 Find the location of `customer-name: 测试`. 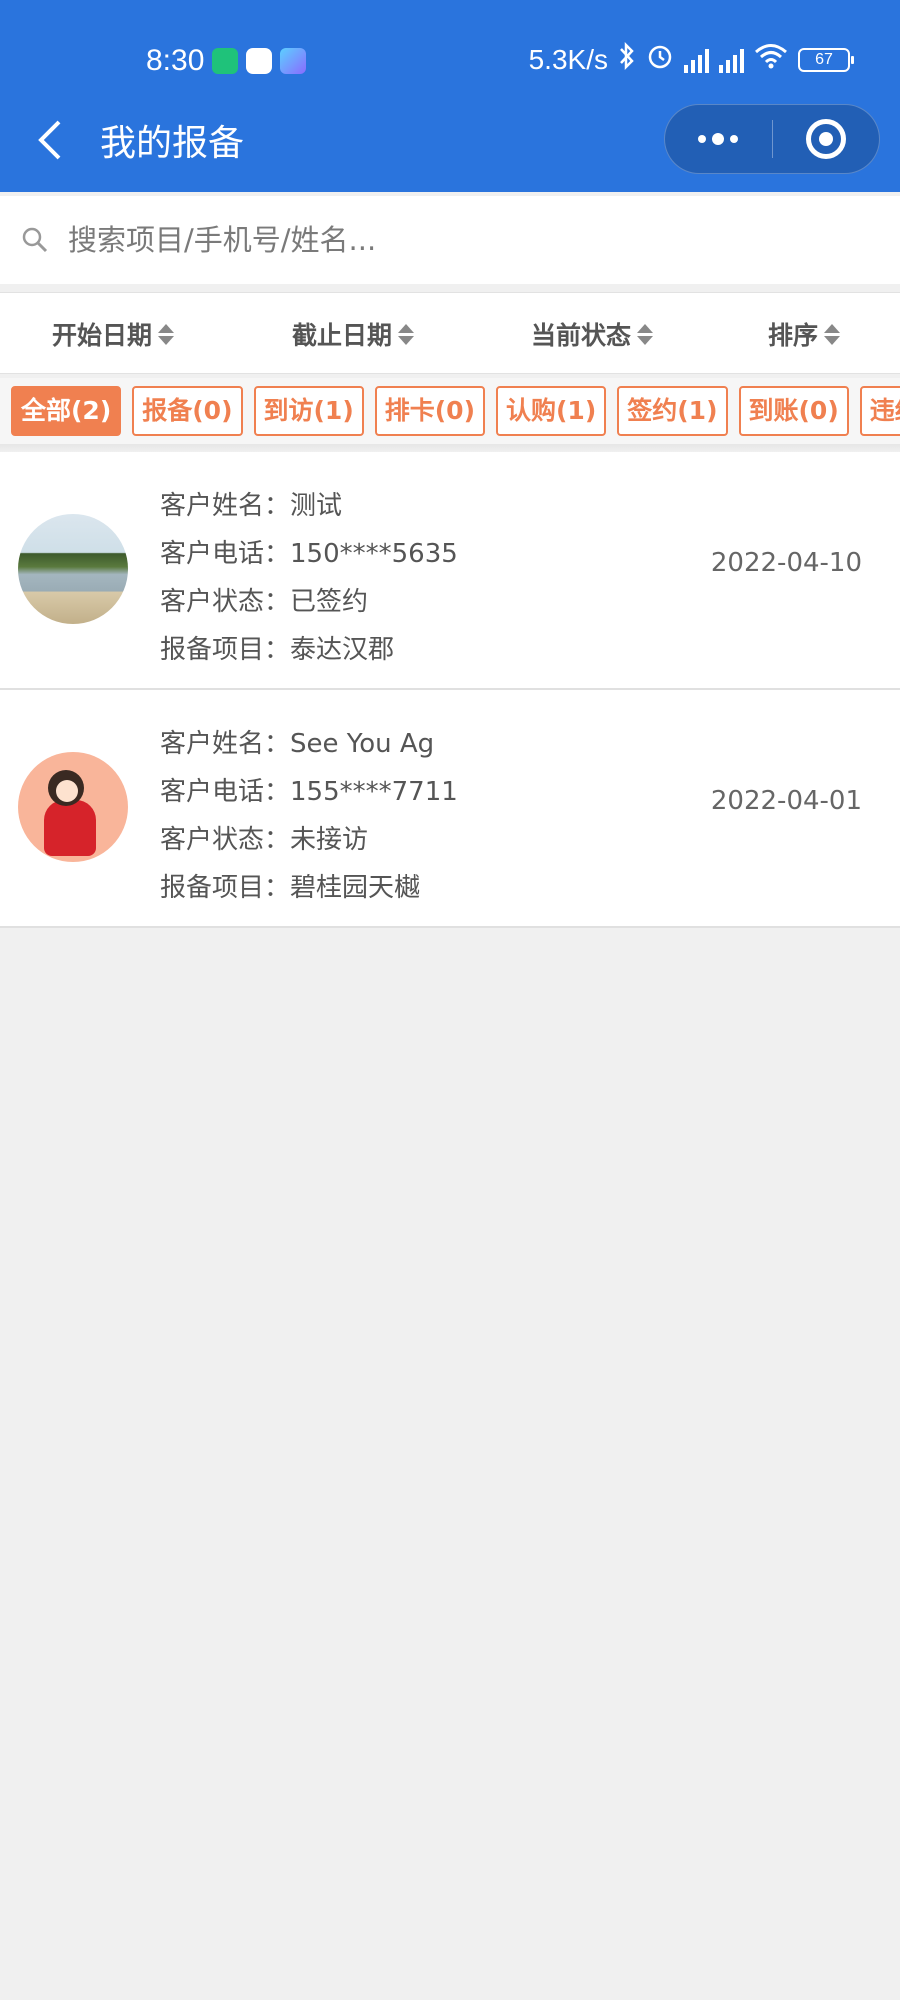

customer-name: 测试 is located at coordinates (316, 506).